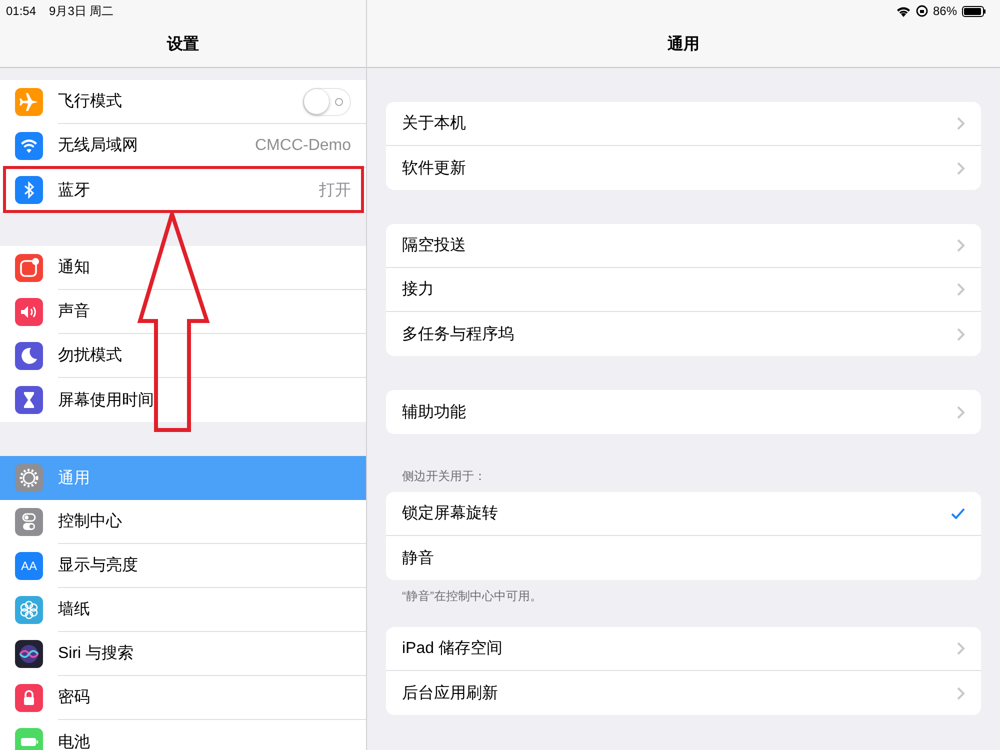 This screenshot has height=750, width=1000. I want to click on status-time: 01:54, so click(21, 11).